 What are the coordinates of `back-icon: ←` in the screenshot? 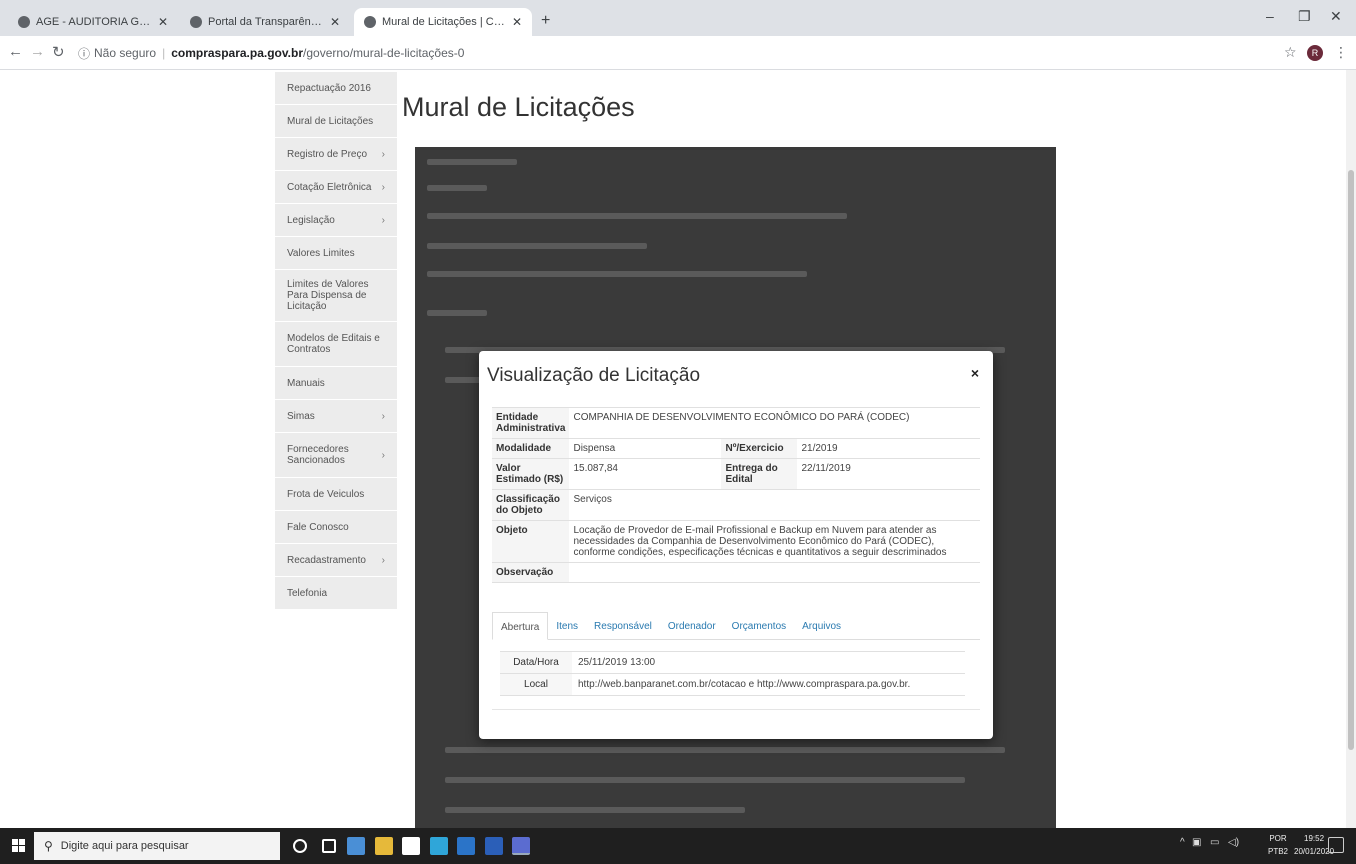 It's located at (15, 51).